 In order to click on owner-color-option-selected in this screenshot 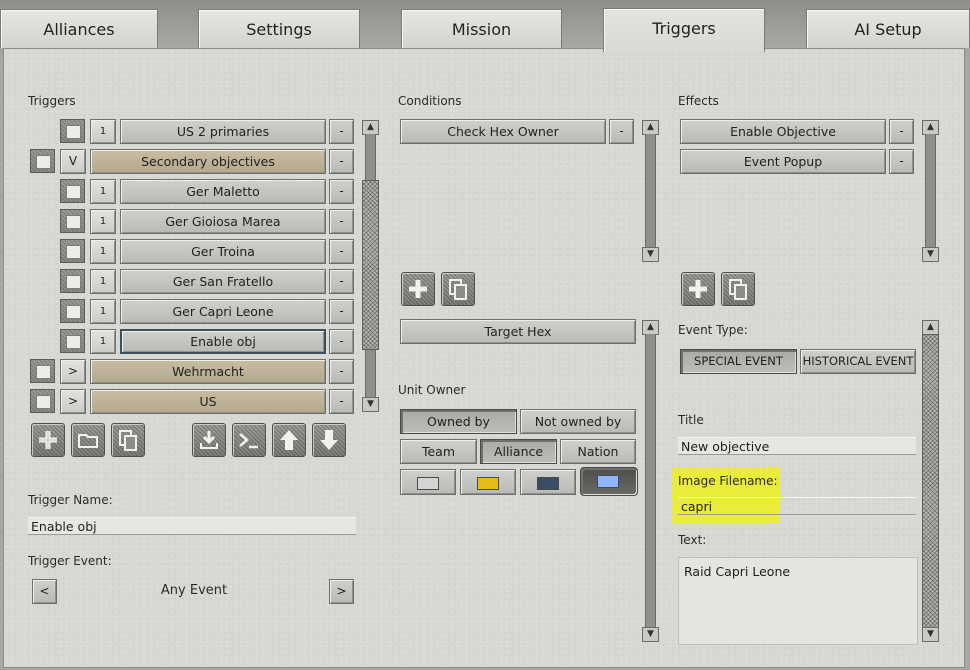, I will do `click(609, 481)`.